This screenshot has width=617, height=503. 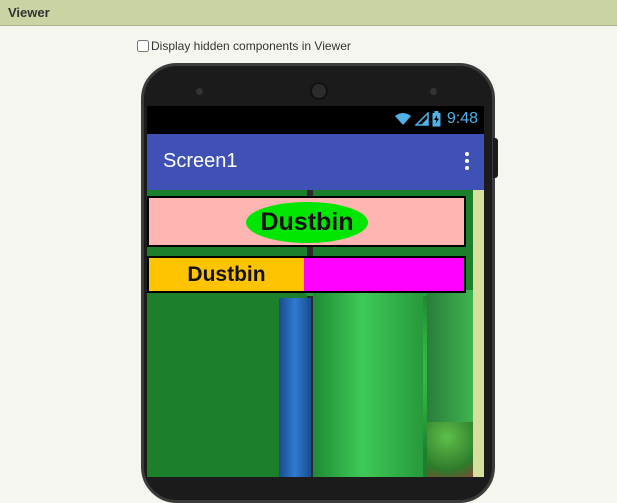 What do you see at coordinates (384, 274) in the screenshot?
I see `magenta-block` at bounding box center [384, 274].